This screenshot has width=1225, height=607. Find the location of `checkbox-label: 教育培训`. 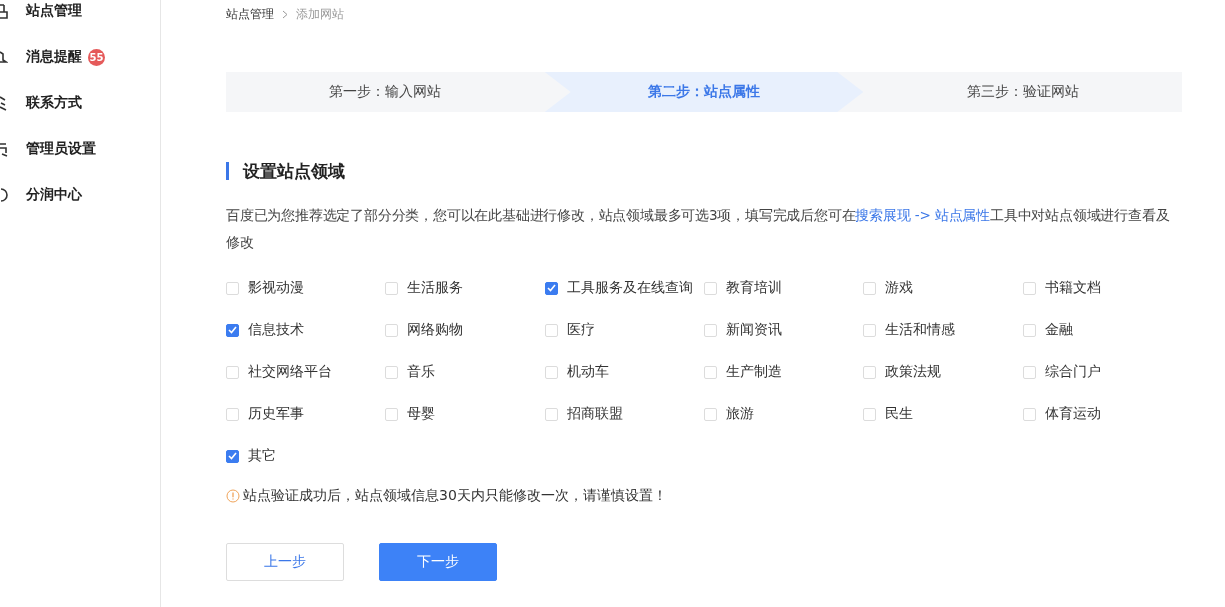

checkbox-label: 教育培训 is located at coordinates (754, 288).